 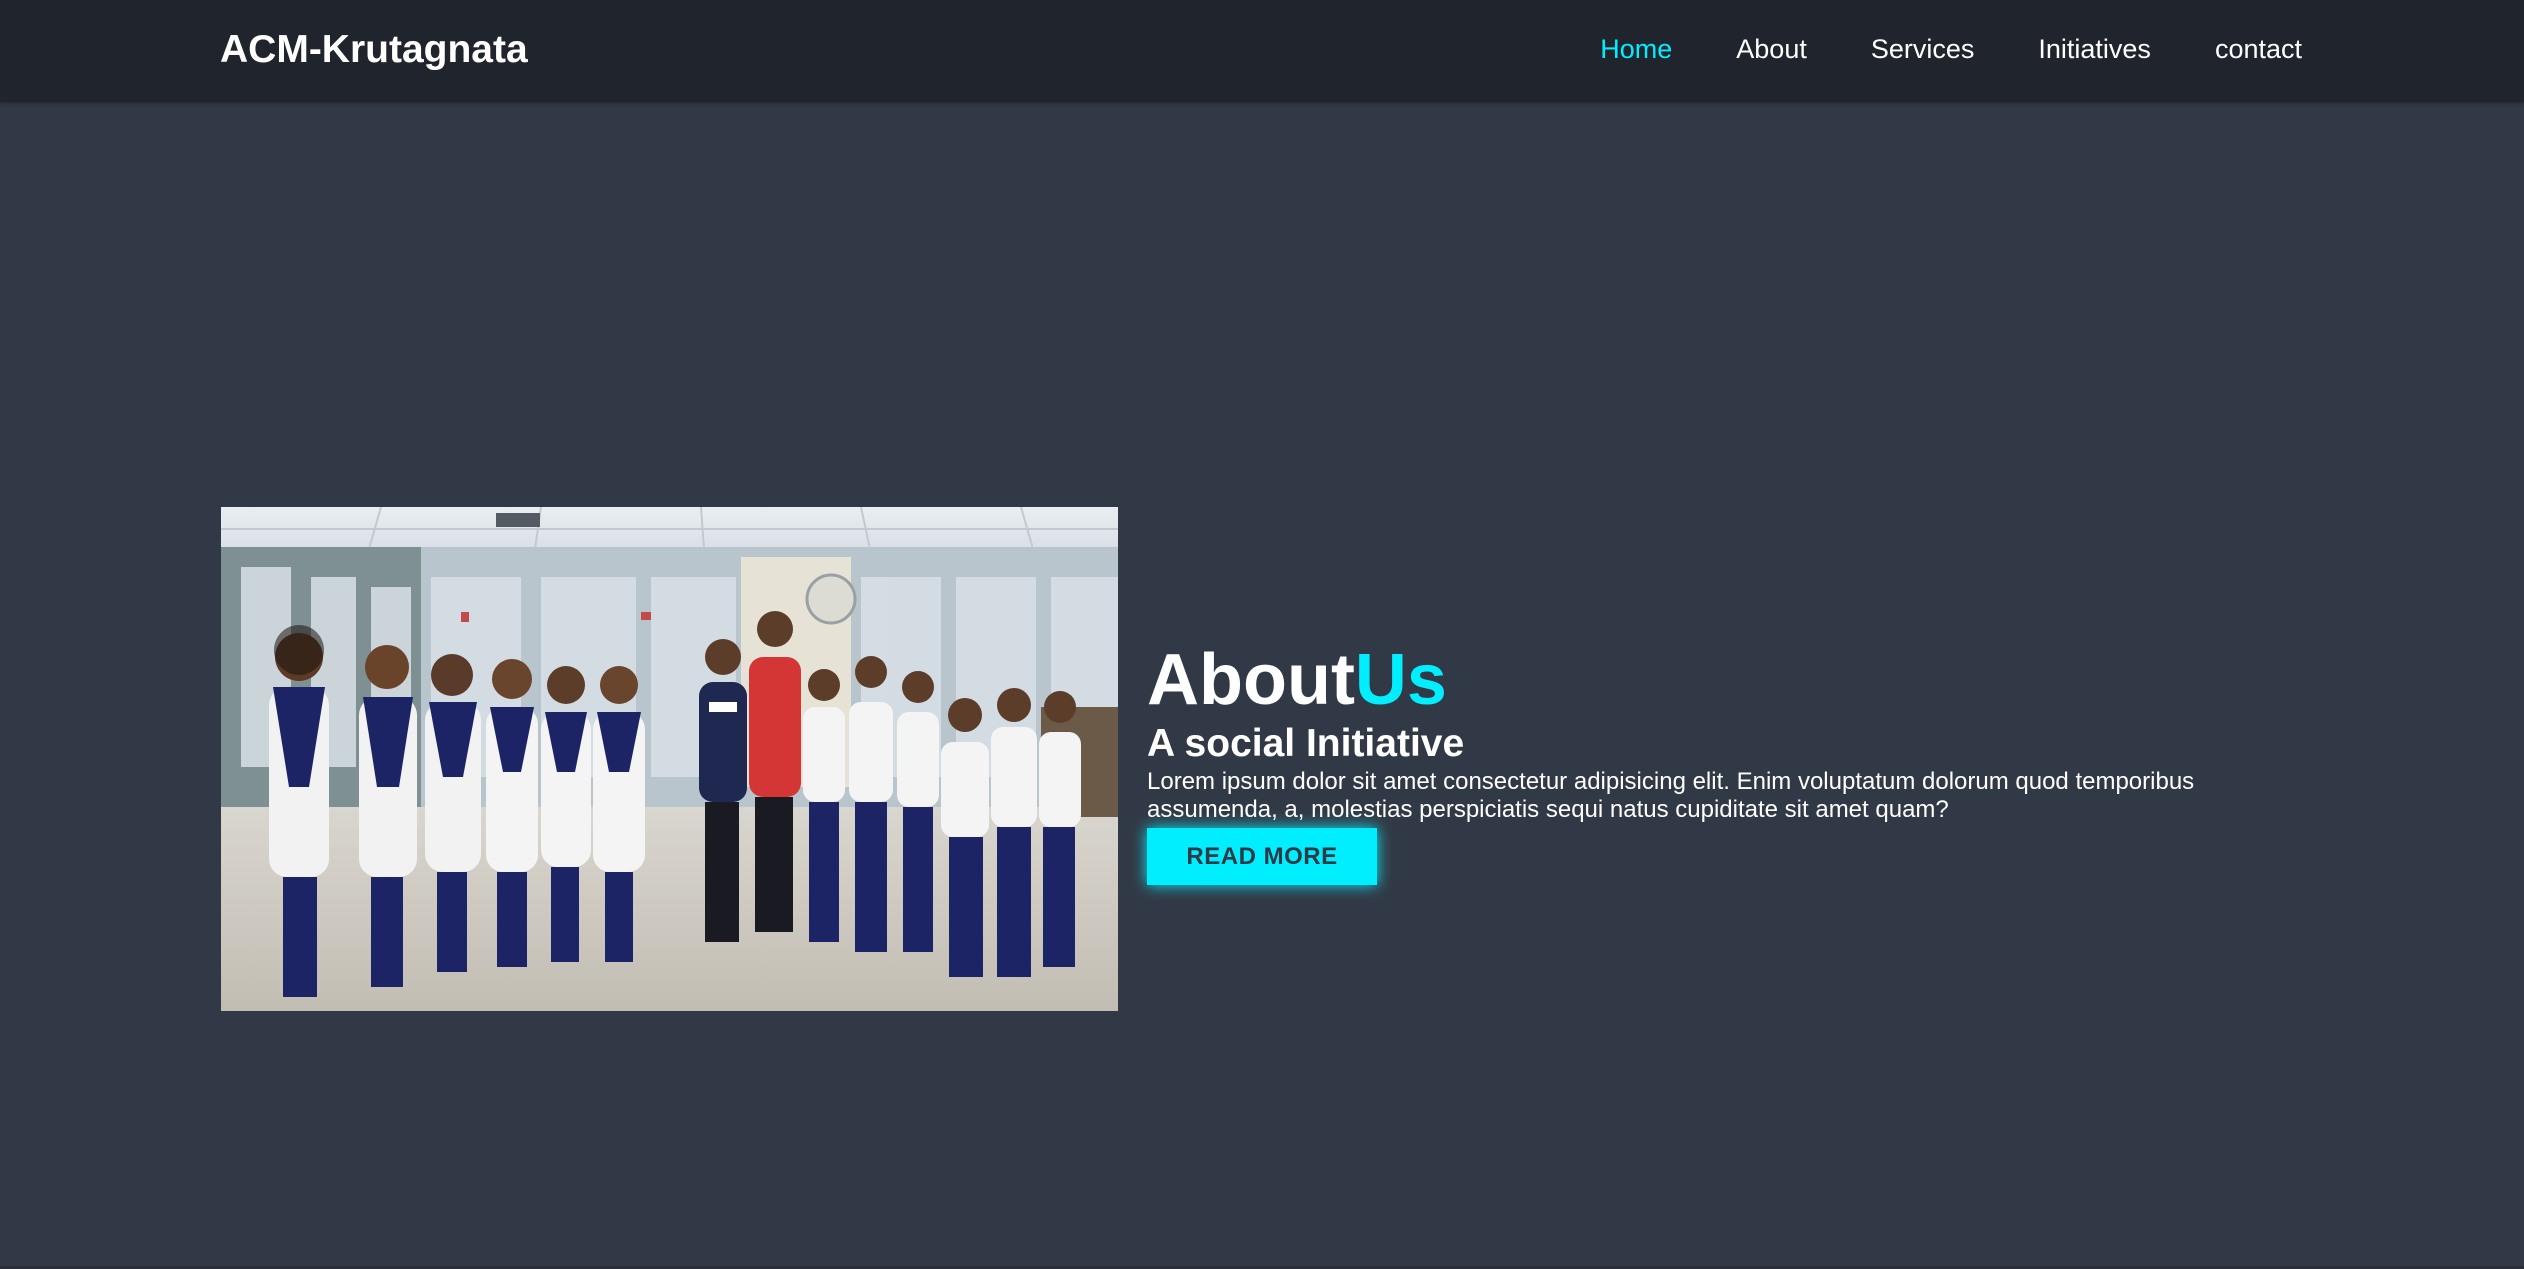 I want to click on nav-home: Home, so click(x=1636, y=49).